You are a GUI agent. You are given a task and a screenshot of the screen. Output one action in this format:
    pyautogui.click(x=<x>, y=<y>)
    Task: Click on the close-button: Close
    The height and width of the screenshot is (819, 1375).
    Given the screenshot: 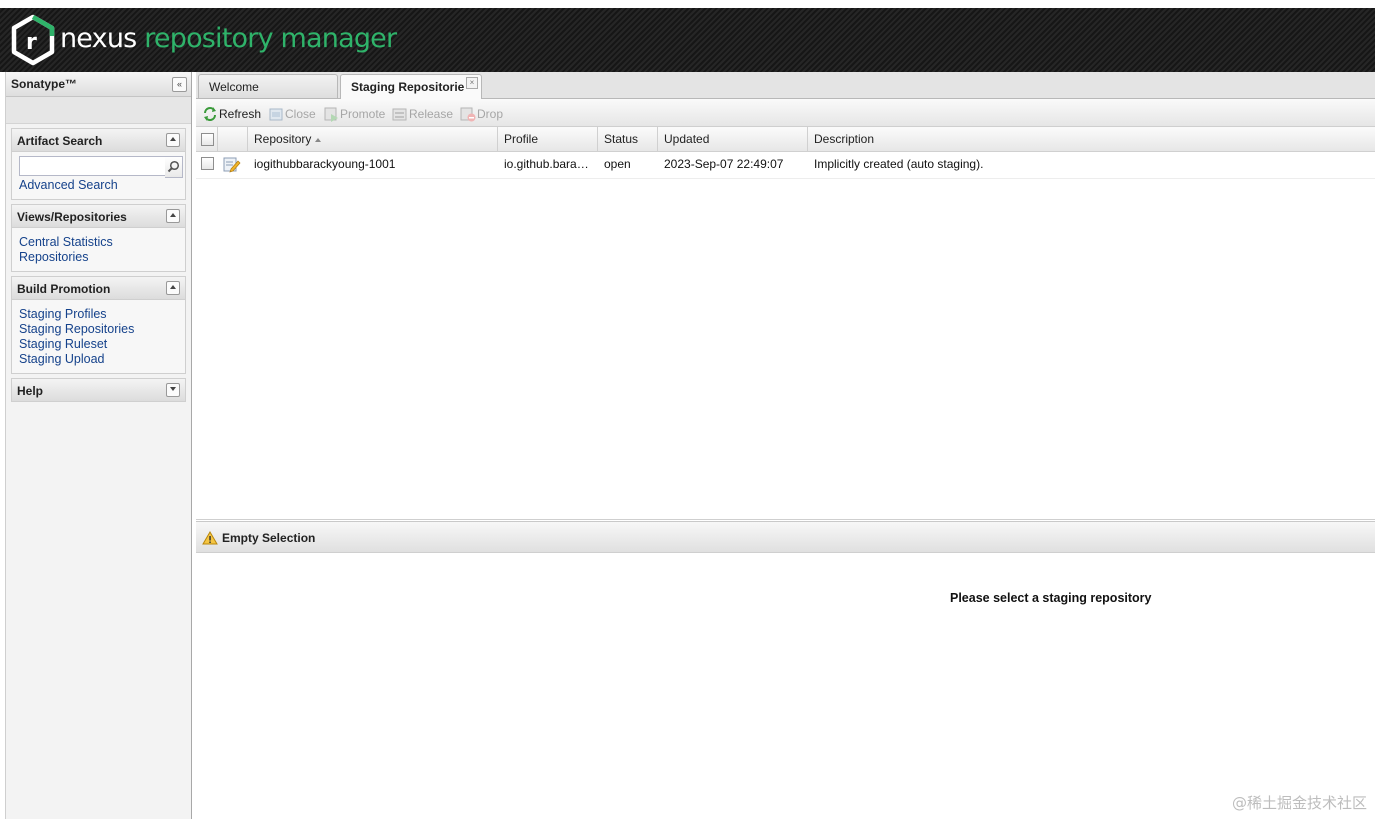 What is the action you would take?
    pyautogui.click(x=294, y=114)
    